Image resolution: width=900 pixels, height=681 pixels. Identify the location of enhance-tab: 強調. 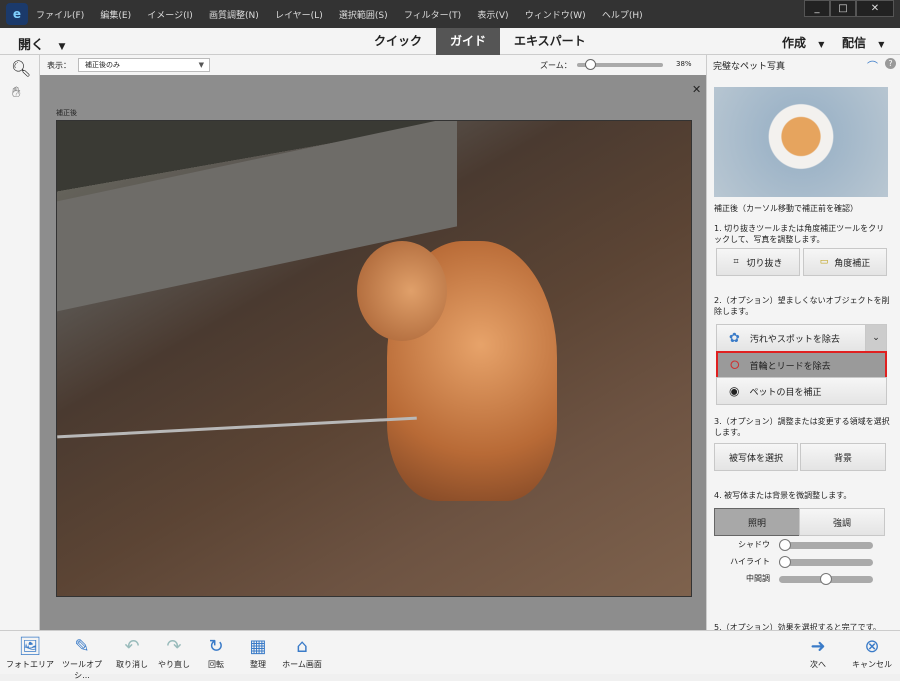
(842, 522).